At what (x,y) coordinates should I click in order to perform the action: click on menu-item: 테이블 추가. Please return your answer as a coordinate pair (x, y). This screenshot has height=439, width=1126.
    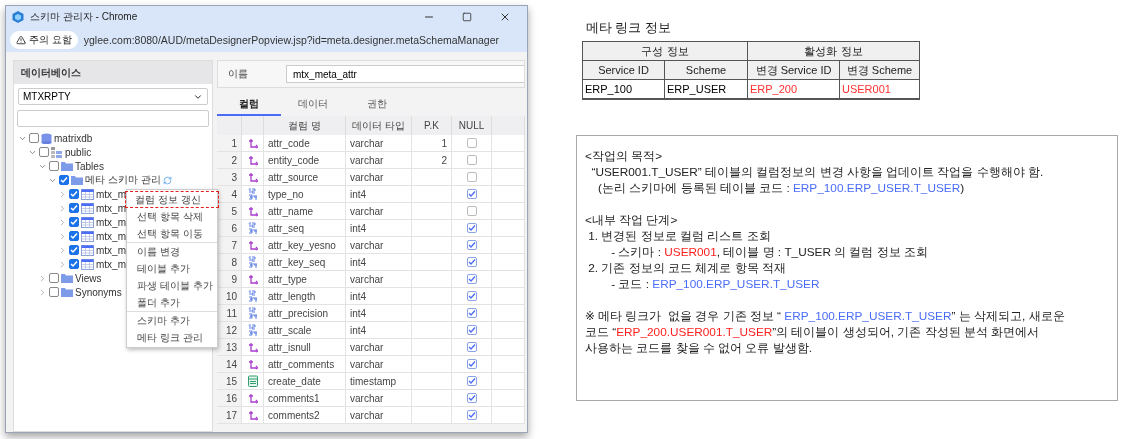
    Looking at the image, I should click on (172, 268).